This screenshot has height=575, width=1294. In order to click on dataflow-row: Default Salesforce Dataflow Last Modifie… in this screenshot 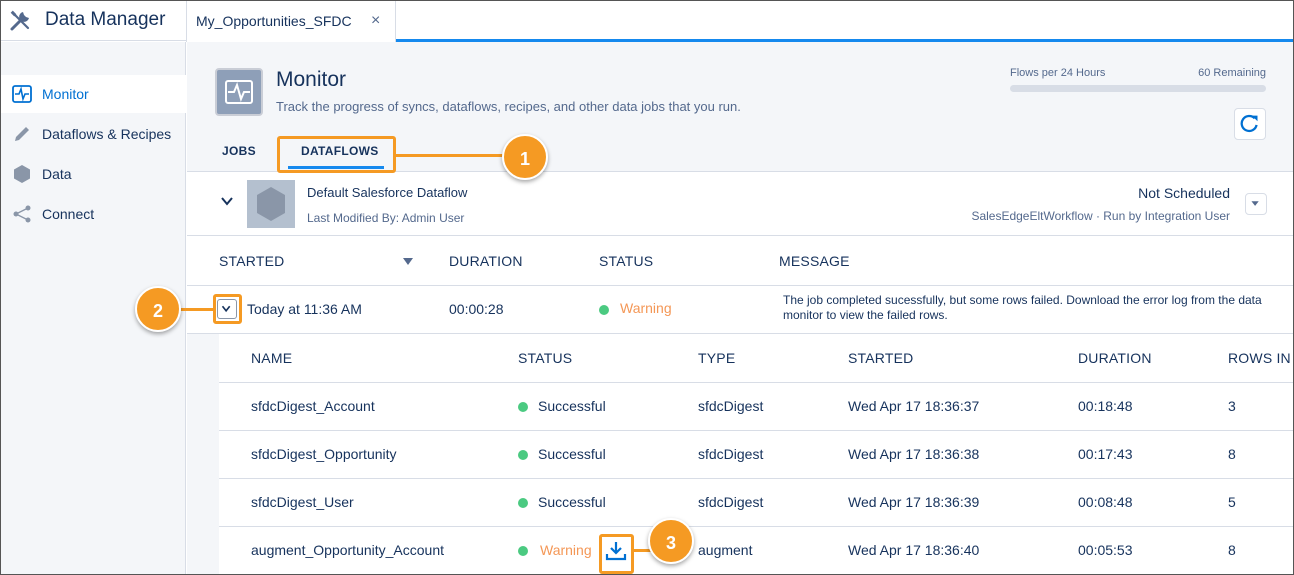, I will do `click(740, 204)`.